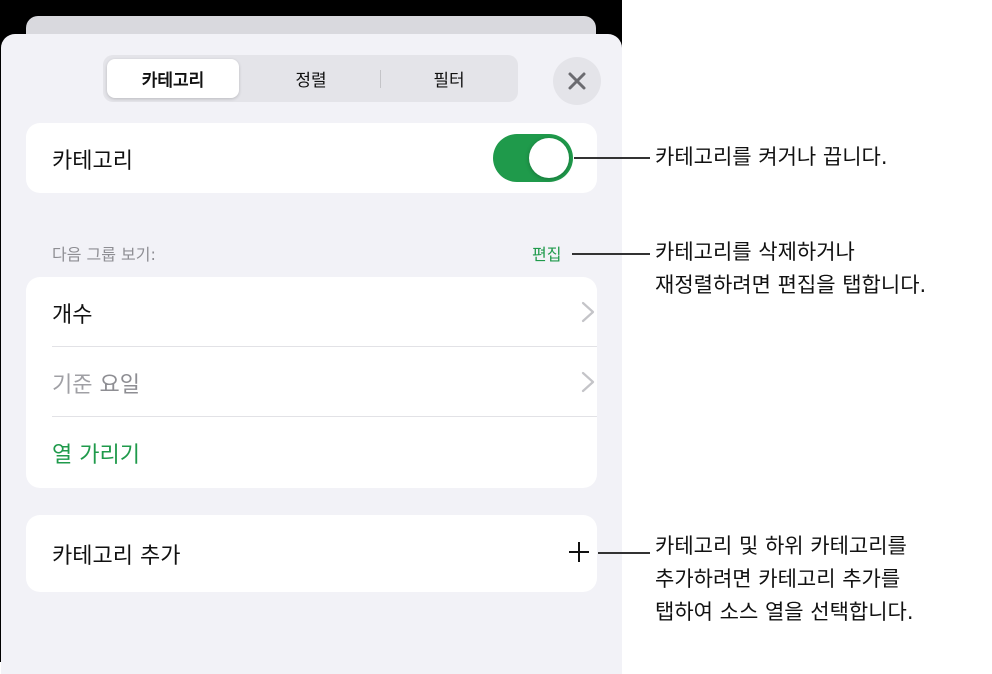  I want to click on categories-toggle, so click(533, 158).